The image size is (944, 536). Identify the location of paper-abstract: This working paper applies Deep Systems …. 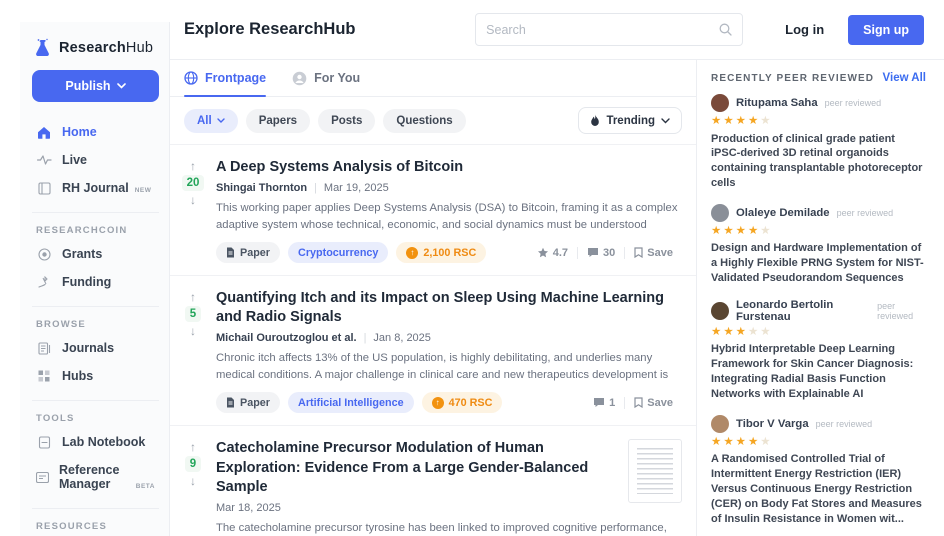
(447, 216).